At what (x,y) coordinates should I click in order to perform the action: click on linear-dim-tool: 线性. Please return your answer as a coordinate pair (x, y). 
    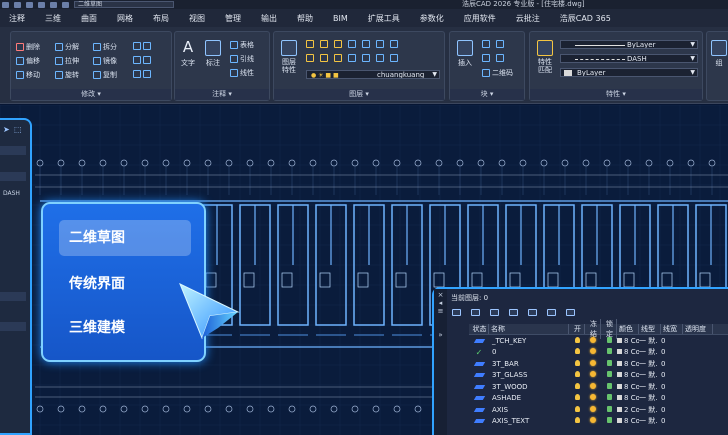
    Looking at the image, I should click on (242, 73).